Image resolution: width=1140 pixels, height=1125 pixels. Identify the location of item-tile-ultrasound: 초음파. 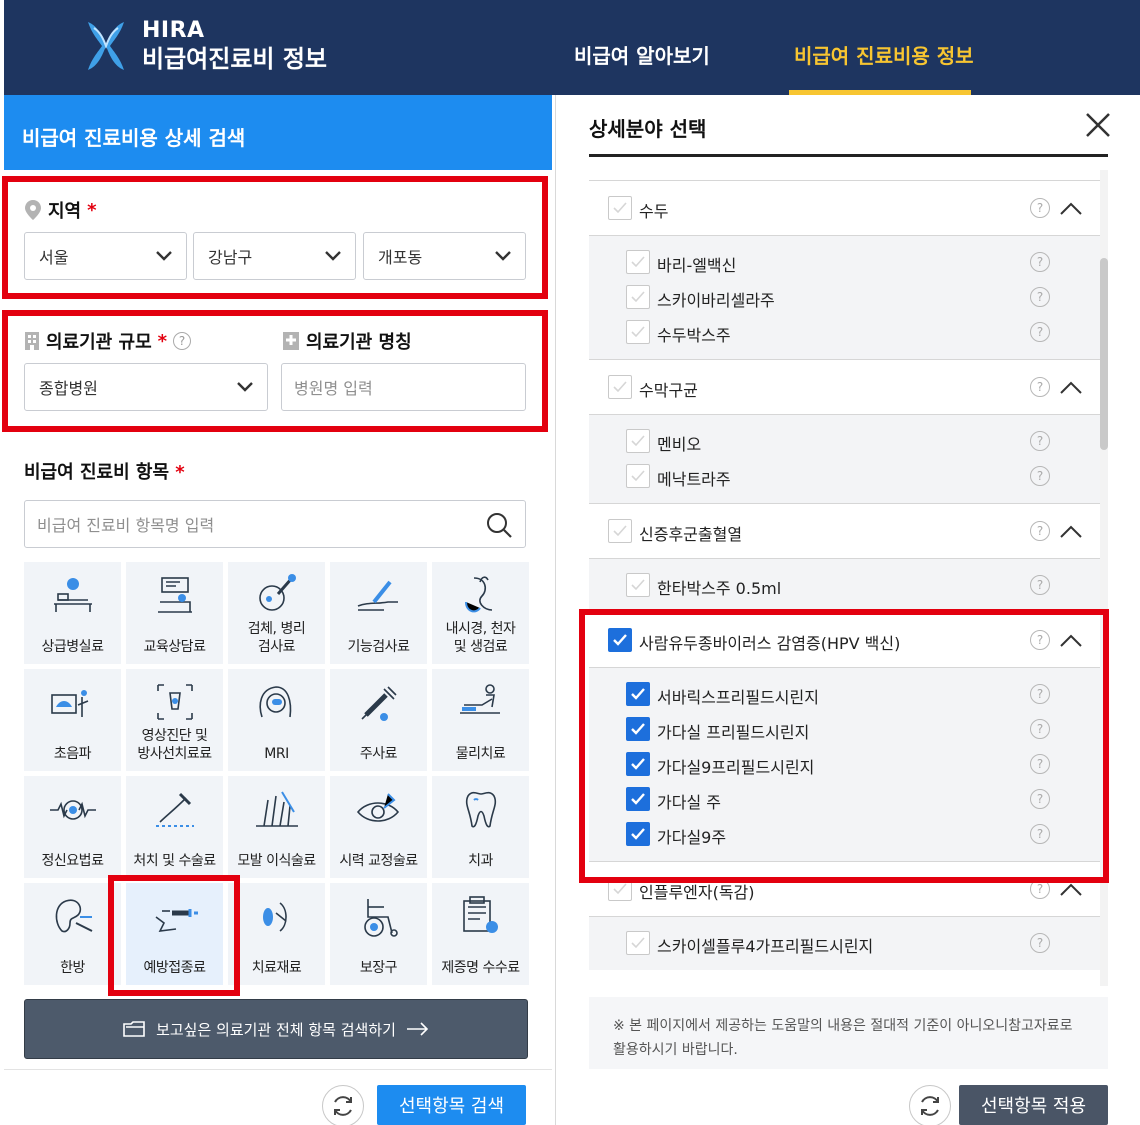
(72, 720).